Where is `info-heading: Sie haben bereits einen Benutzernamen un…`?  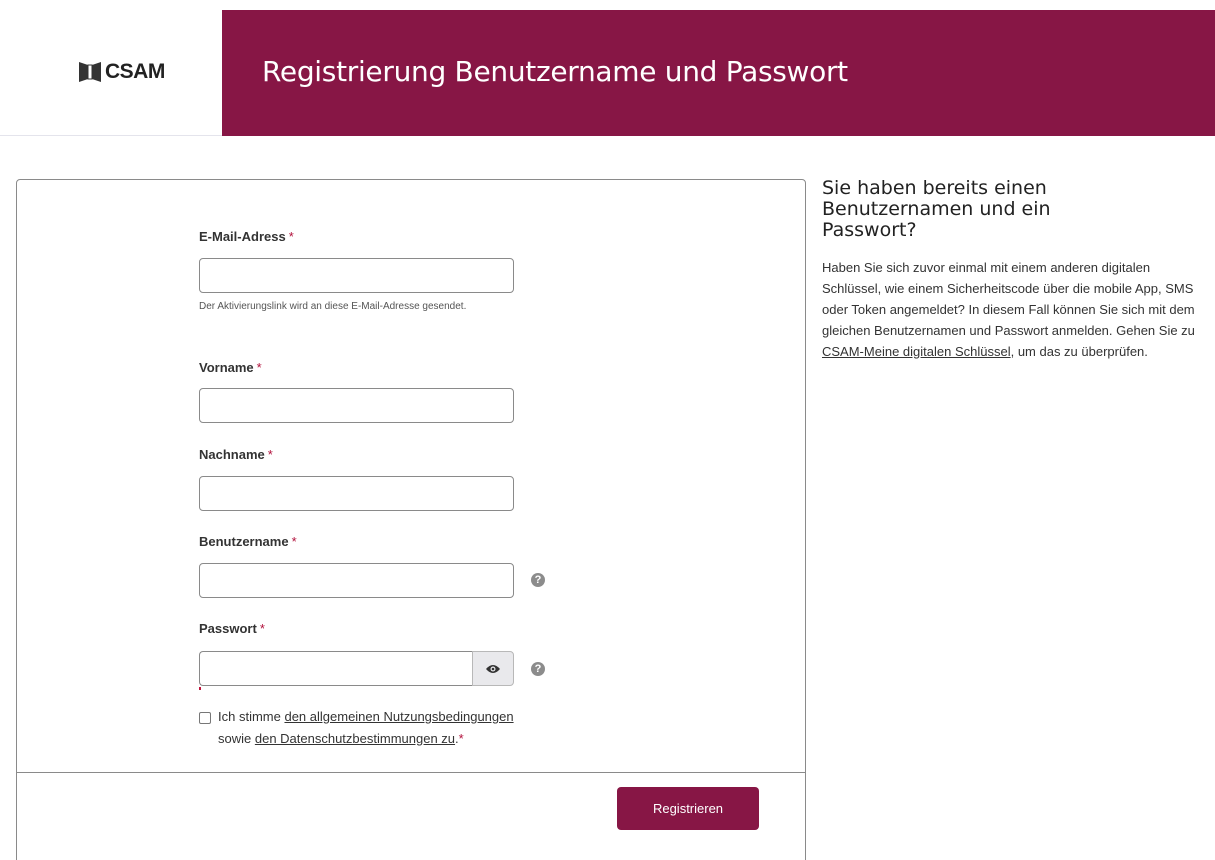 info-heading: Sie haben bereits einen Benutzernamen un… is located at coordinates (936, 209).